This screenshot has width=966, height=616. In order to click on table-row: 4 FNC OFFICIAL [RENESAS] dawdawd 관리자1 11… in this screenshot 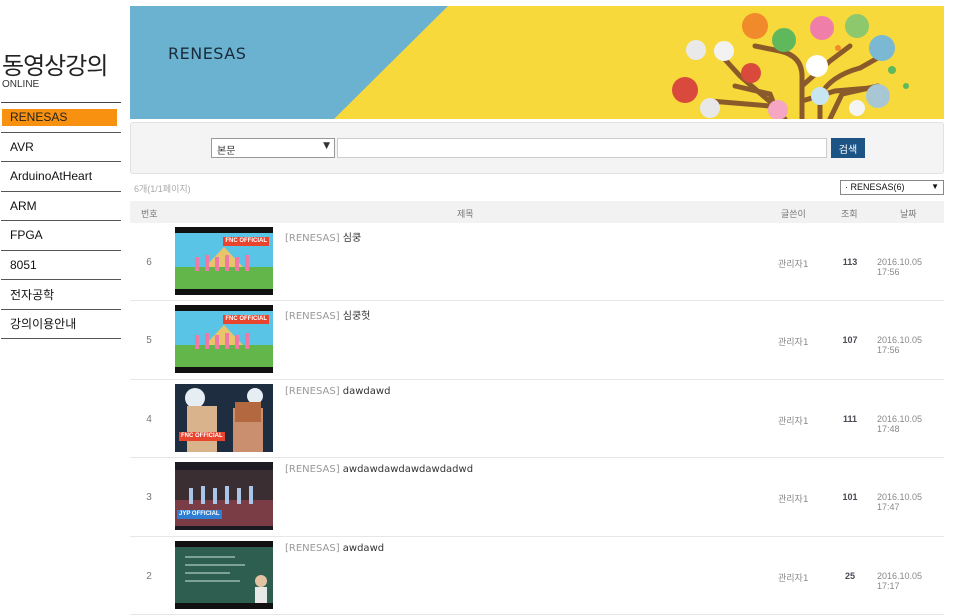, I will do `click(537, 419)`.